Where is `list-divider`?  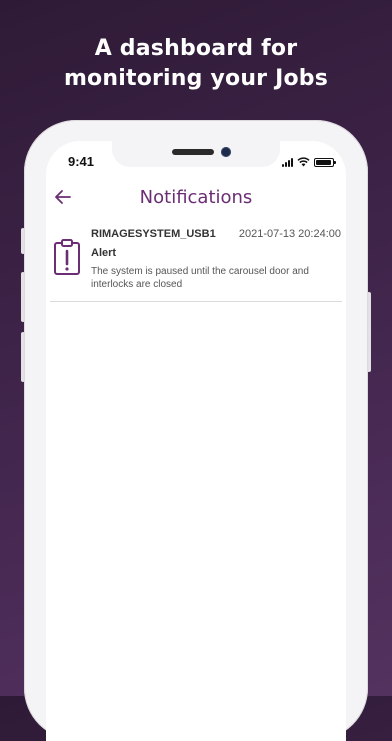
list-divider is located at coordinates (196, 301).